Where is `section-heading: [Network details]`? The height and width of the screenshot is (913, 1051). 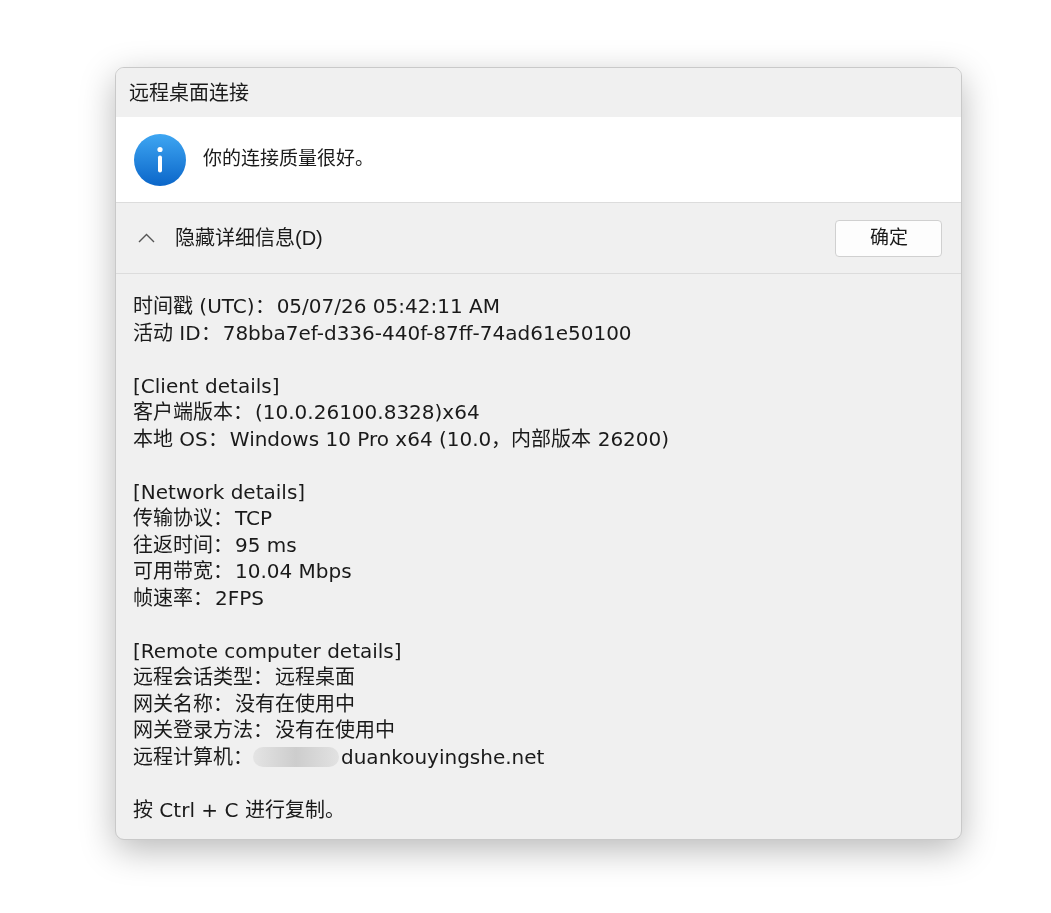
section-heading: [Network details] is located at coordinates (219, 491).